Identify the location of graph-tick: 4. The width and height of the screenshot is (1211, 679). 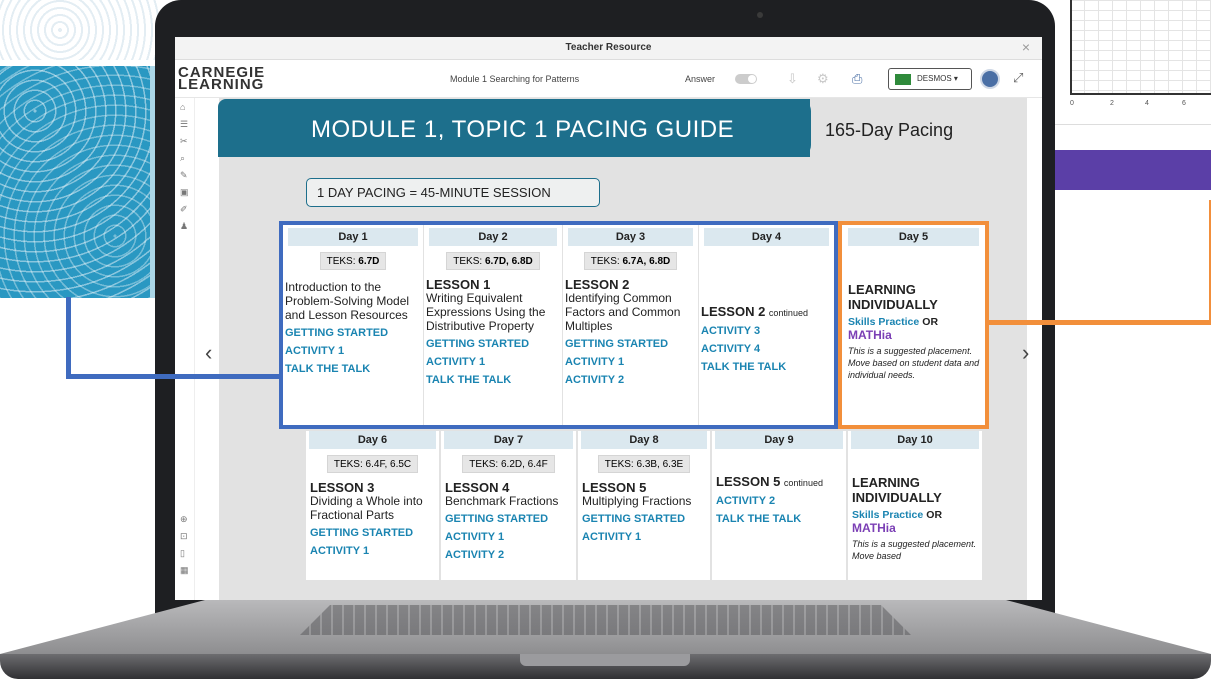
(1147, 103).